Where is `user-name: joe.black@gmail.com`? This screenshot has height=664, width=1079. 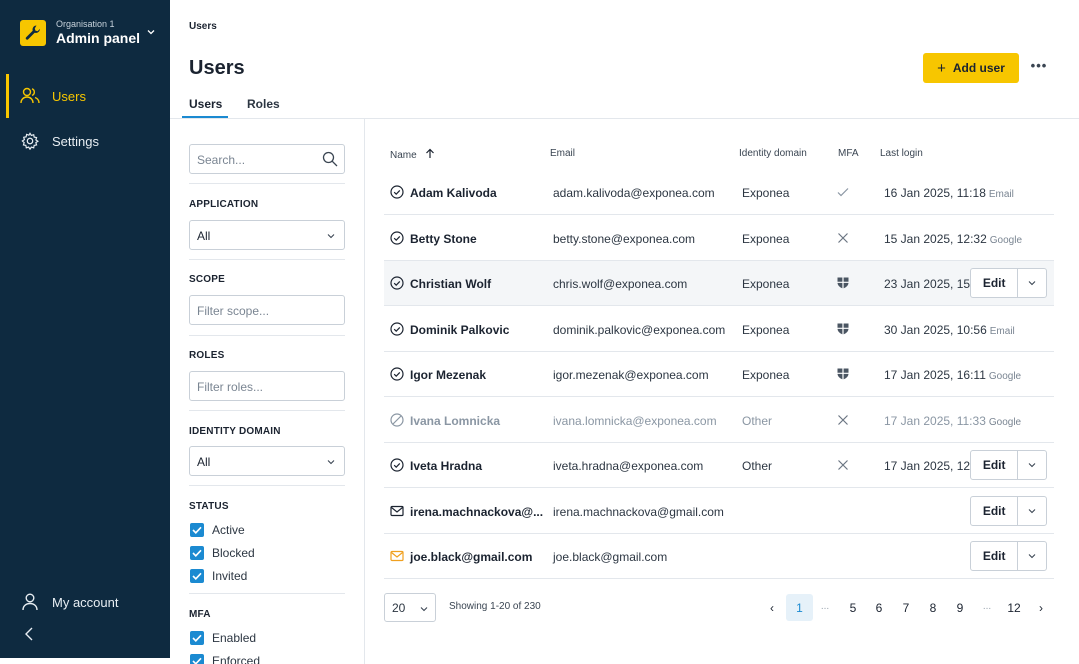 user-name: joe.black@gmail.com is located at coordinates (471, 557).